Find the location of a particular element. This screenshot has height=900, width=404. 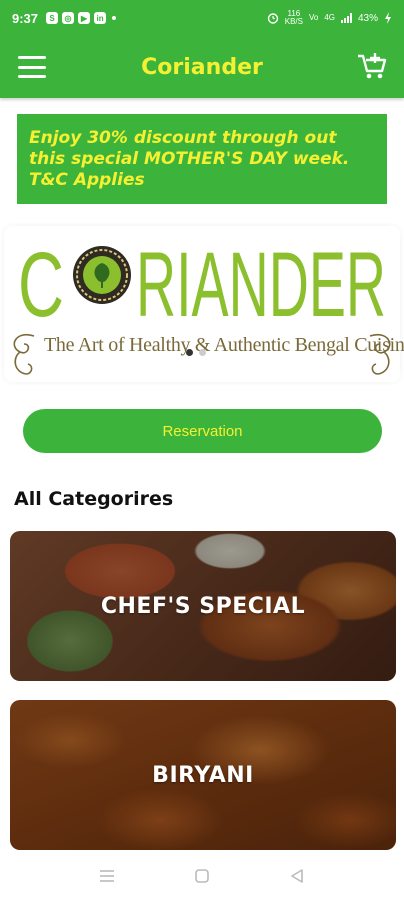

app-title: Coriander is located at coordinates (202, 67).